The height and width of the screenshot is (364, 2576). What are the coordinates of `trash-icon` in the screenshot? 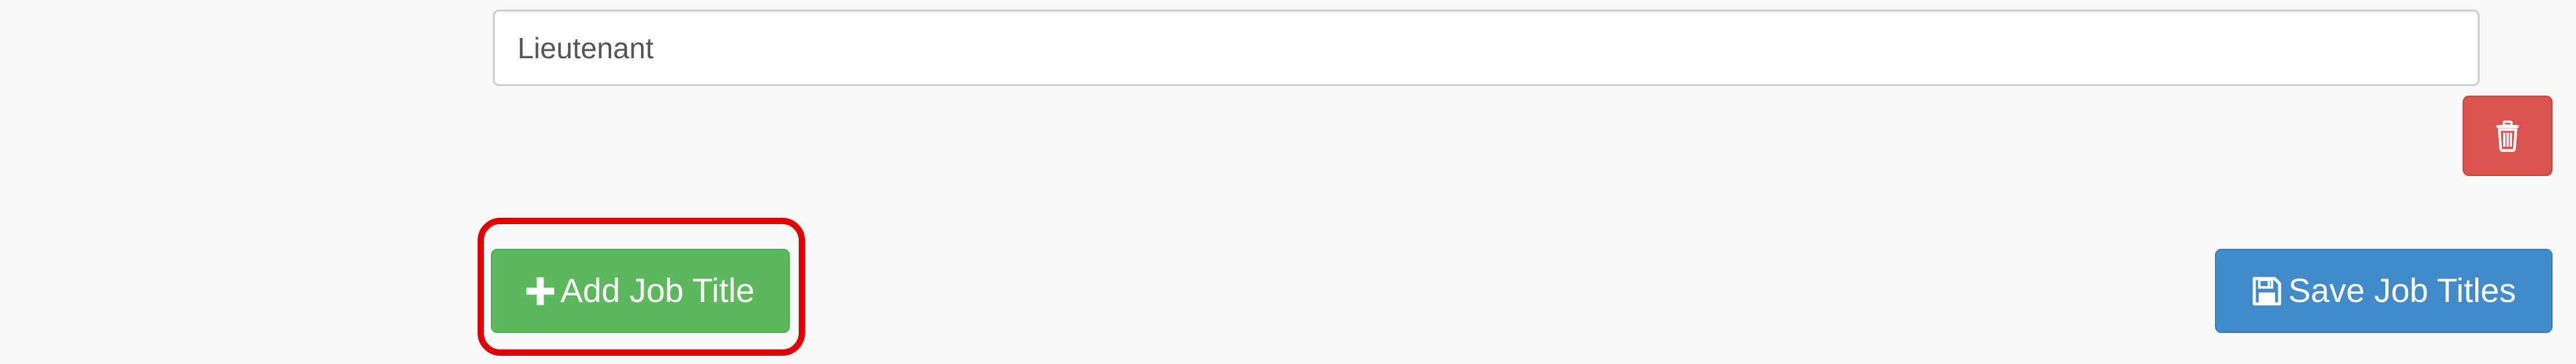 It's located at (2507, 136).